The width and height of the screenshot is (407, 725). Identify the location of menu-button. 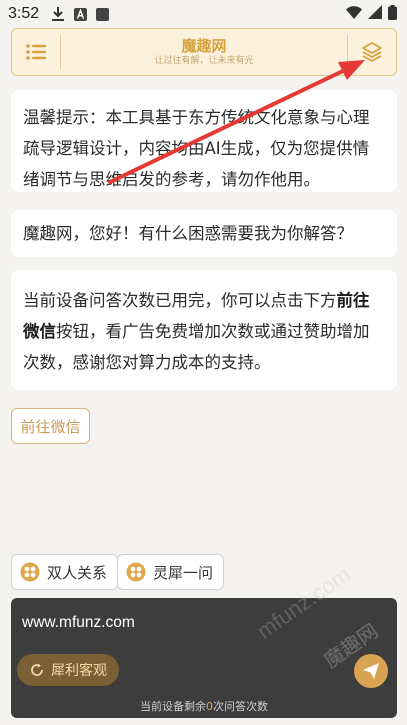
(36, 52).